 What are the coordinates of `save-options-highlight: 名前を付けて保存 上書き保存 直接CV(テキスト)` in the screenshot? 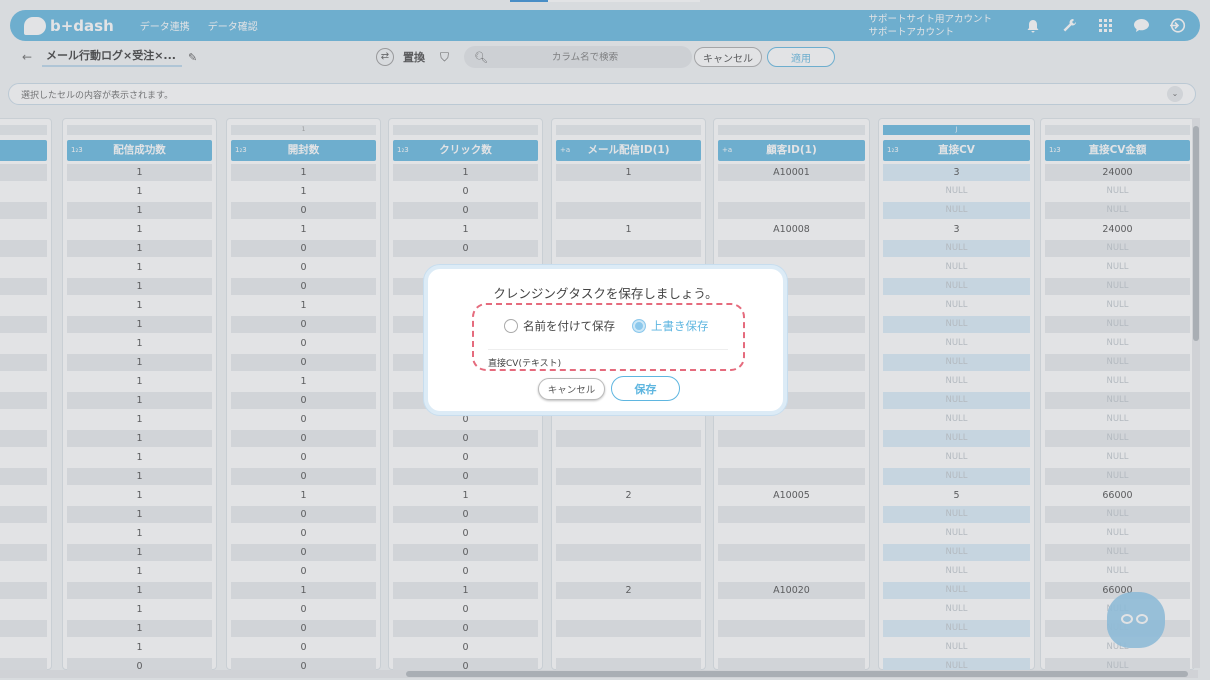 It's located at (608, 337).